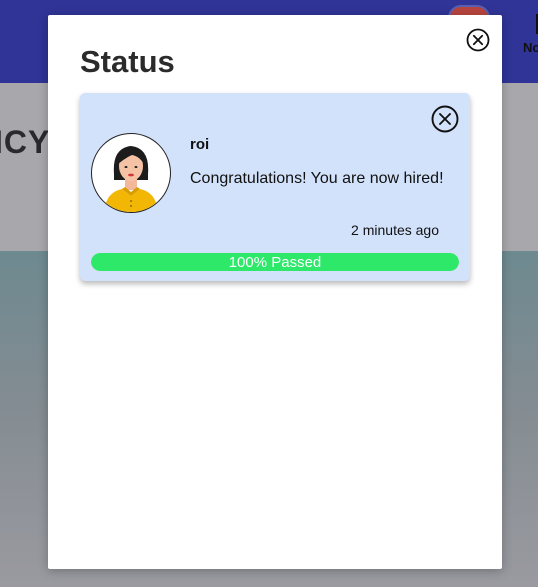 The height and width of the screenshot is (587, 538). What do you see at coordinates (131, 179) in the screenshot?
I see `woman-avatar-icon` at bounding box center [131, 179].